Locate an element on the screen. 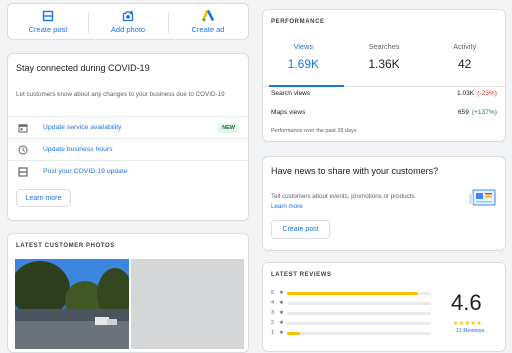 The image size is (512, 353). create-post-label: Create post is located at coordinates (48, 29).